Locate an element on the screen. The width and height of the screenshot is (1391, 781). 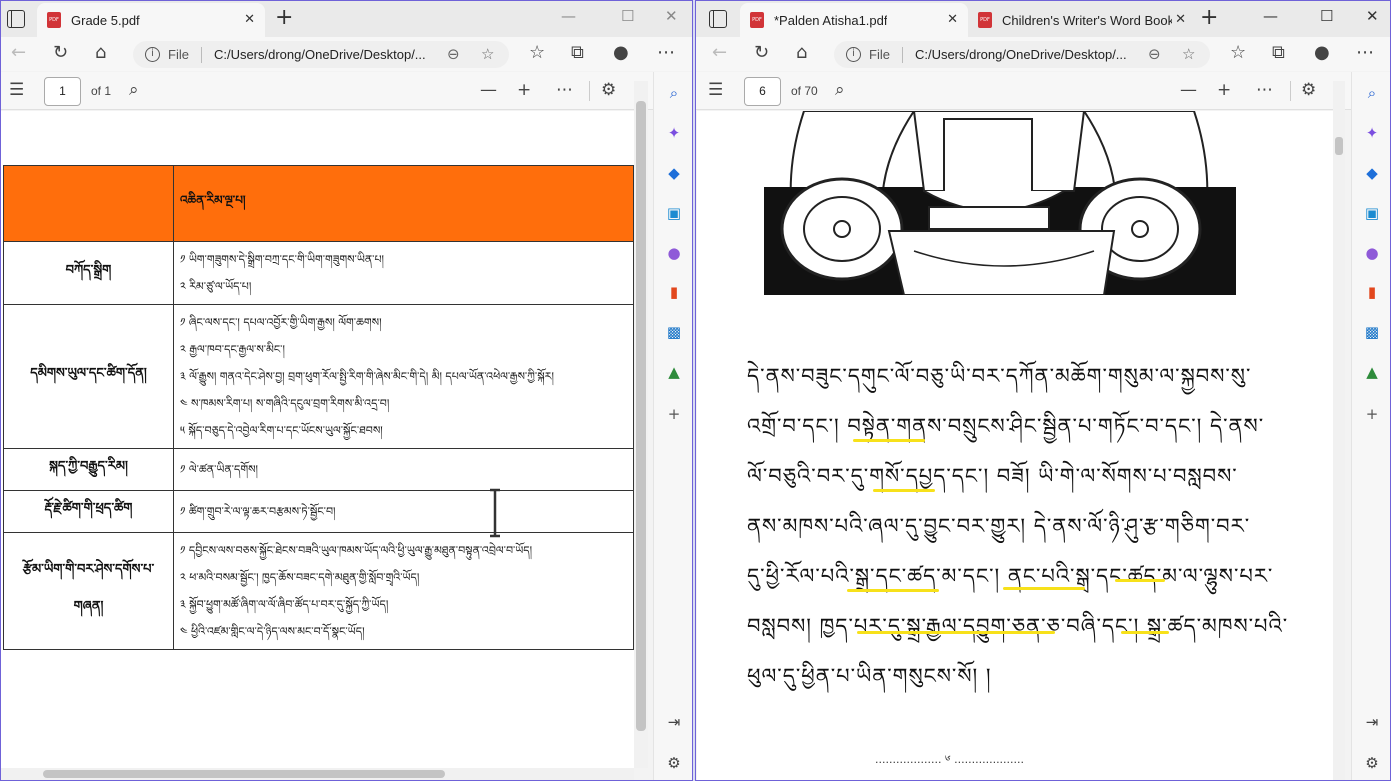
highlight-underline is located at coordinates (893, 590).